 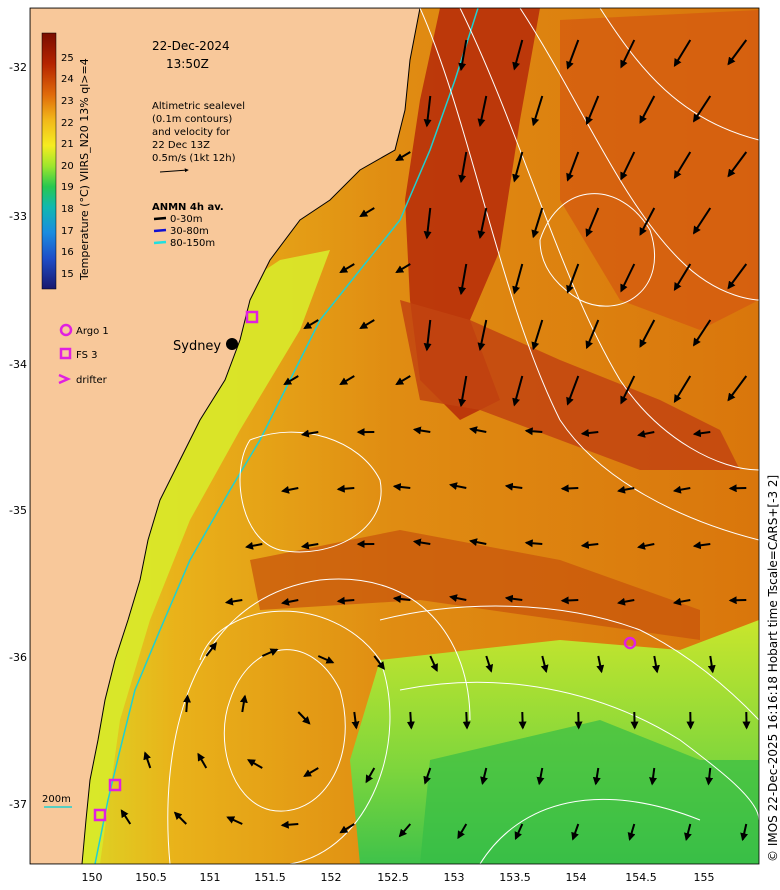 What do you see at coordinates (188, 207) in the screenshot?
I see `anmn-title: ANMN 4h av.` at bounding box center [188, 207].